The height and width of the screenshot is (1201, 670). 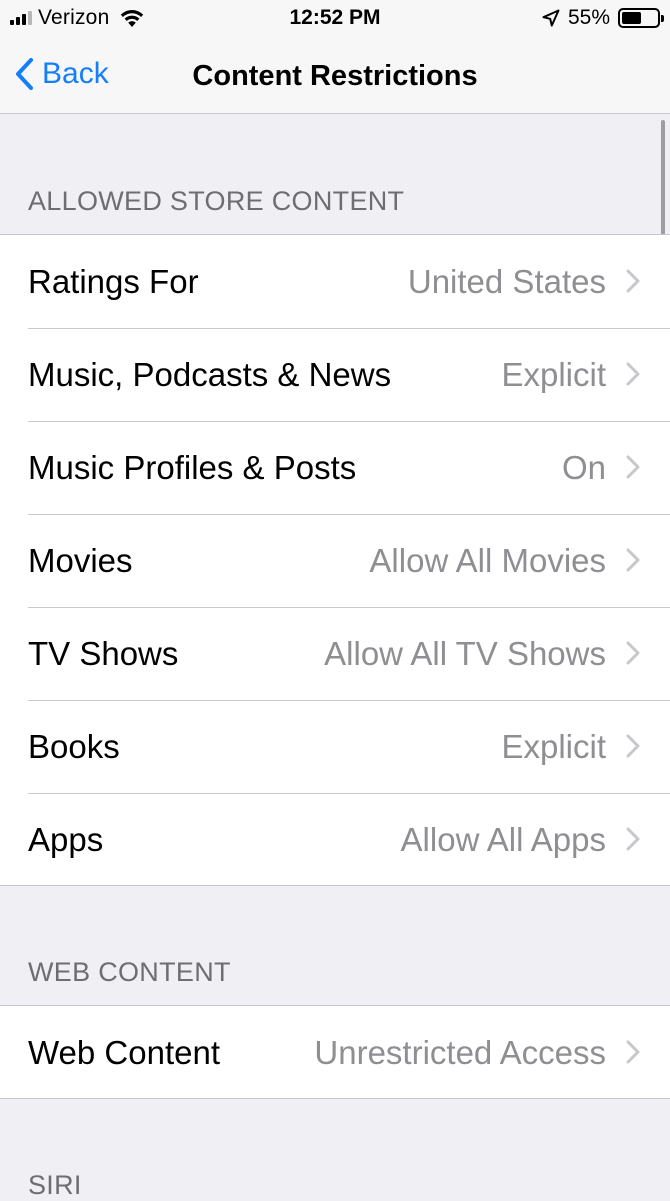 I want to click on row-value: United States, so click(x=506, y=281).